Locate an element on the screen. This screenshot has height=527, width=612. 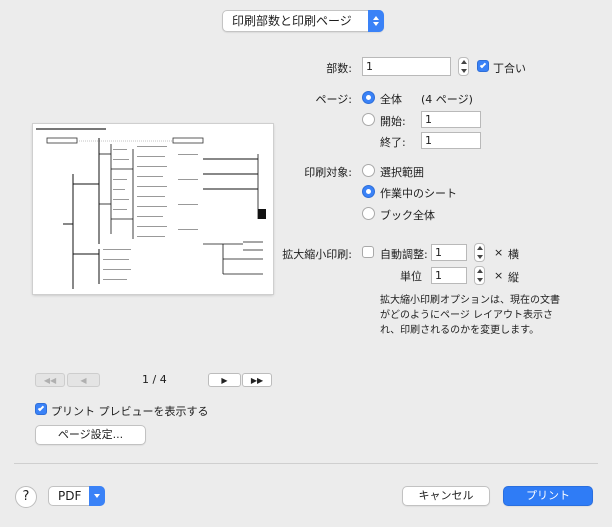
pages-all-radio is located at coordinates (368, 97).